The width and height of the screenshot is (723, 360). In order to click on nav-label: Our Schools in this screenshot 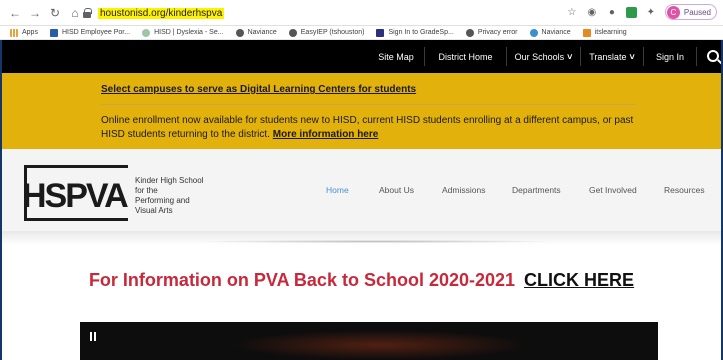, I will do `click(539, 56)`.